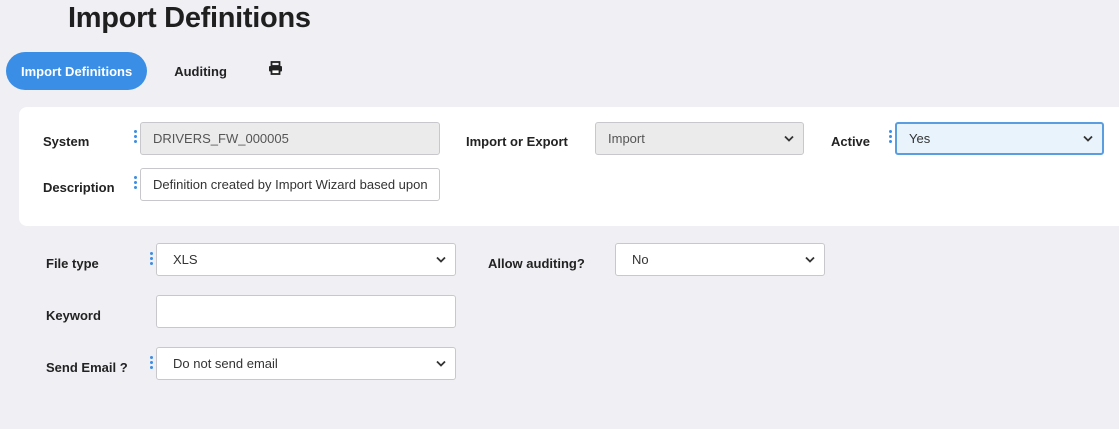 The height and width of the screenshot is (429, 1119). What do you see at coordinates (699, 138) in the screenshot?
I see `import-or-export-select: Import` at bounding box center [699, 138].